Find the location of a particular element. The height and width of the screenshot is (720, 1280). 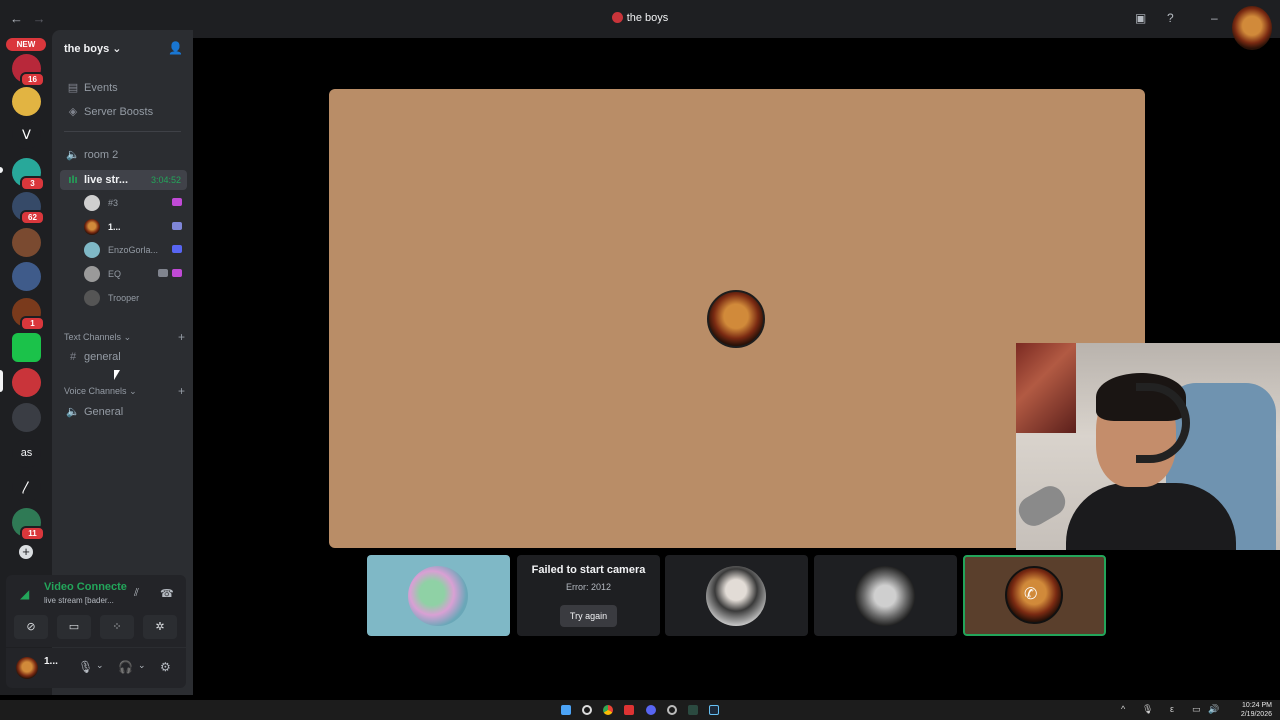

tray-display-icon: ▭ is located at coordinates (1196, 709).